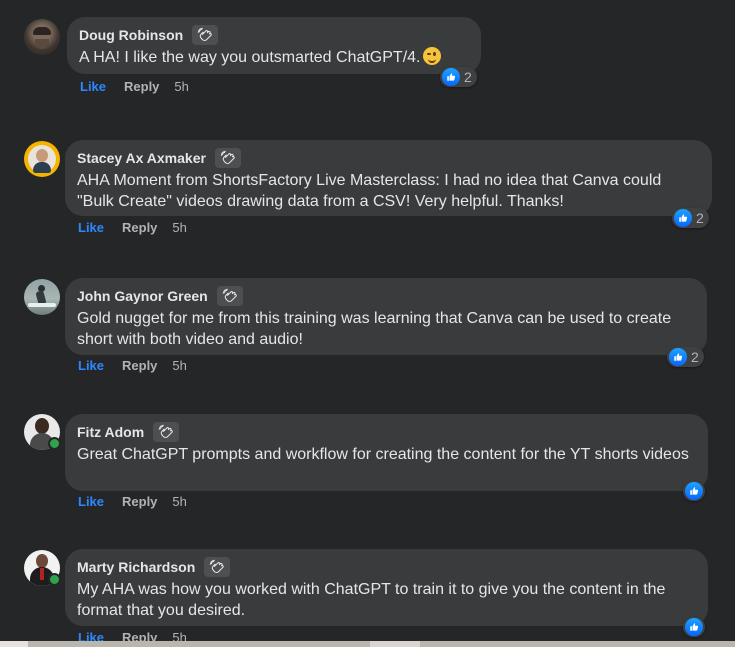 This screenshot has height=647, width=735. I want to click on author-name: Stacey Ax Axmaker, so click(141, 158).